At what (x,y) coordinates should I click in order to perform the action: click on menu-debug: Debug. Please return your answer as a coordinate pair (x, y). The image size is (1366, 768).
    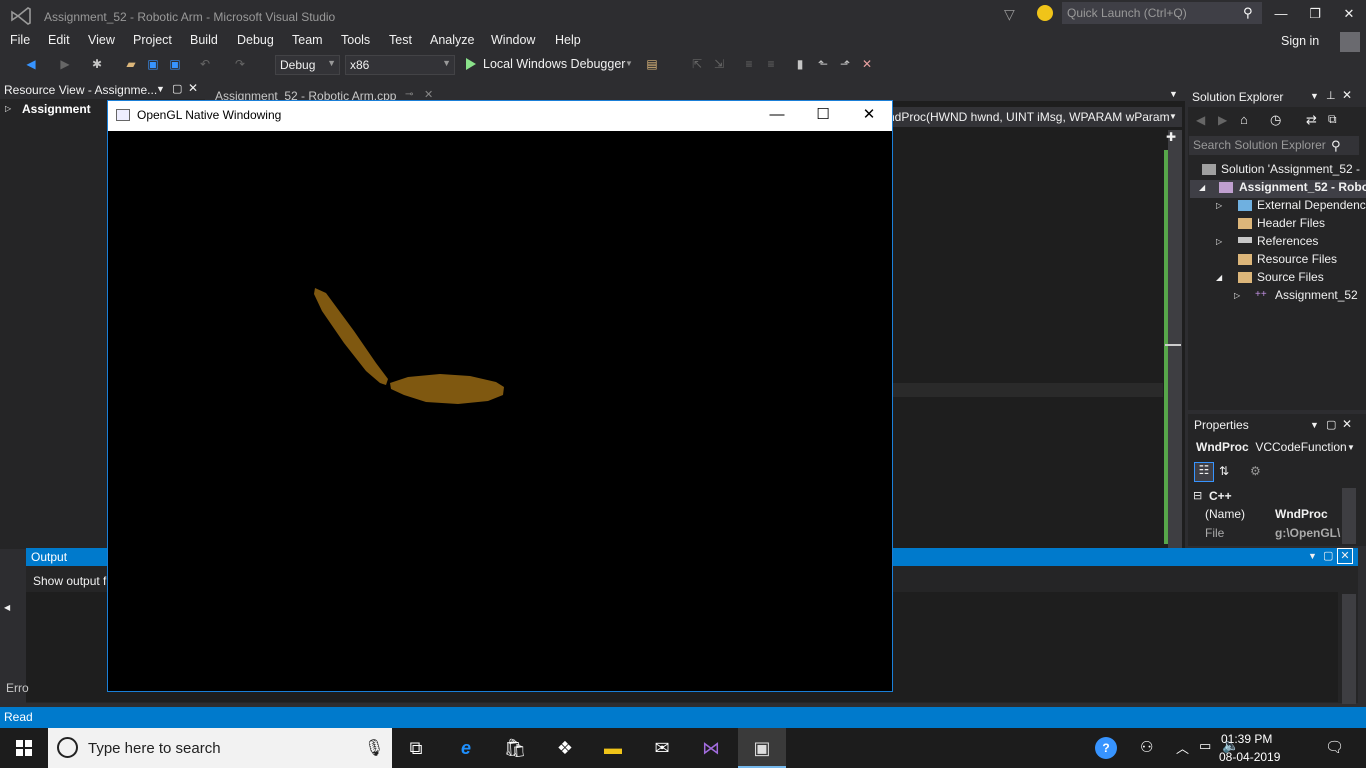
    Looking at the image, I should click on (255, 40).